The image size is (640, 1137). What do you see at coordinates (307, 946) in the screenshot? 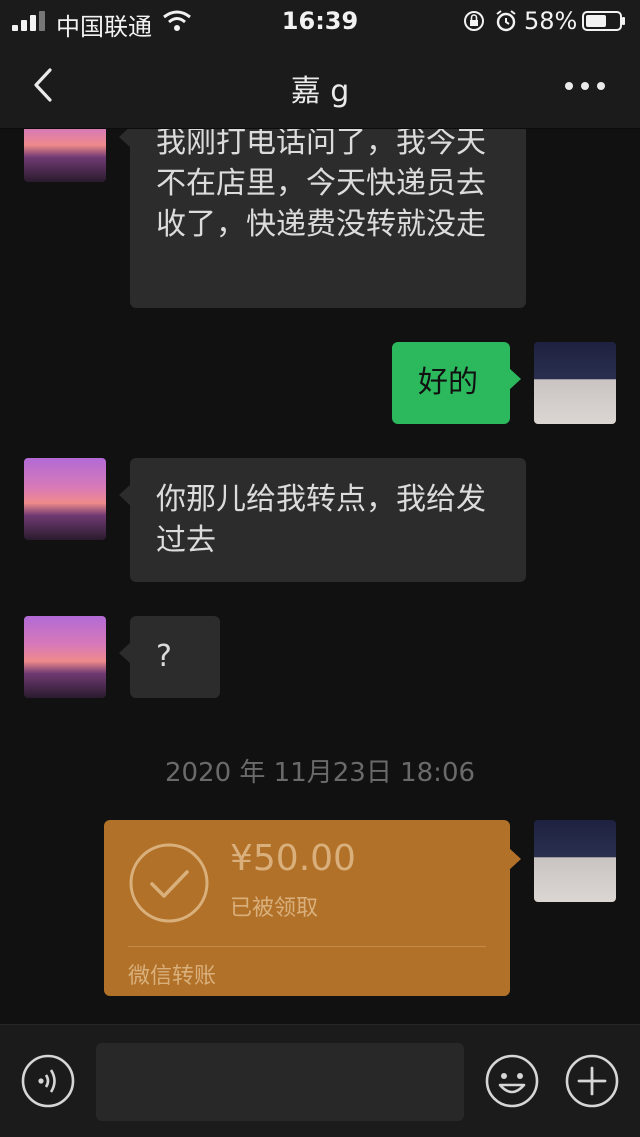
I see `transfer-divider` at bounding box center [307, 946].